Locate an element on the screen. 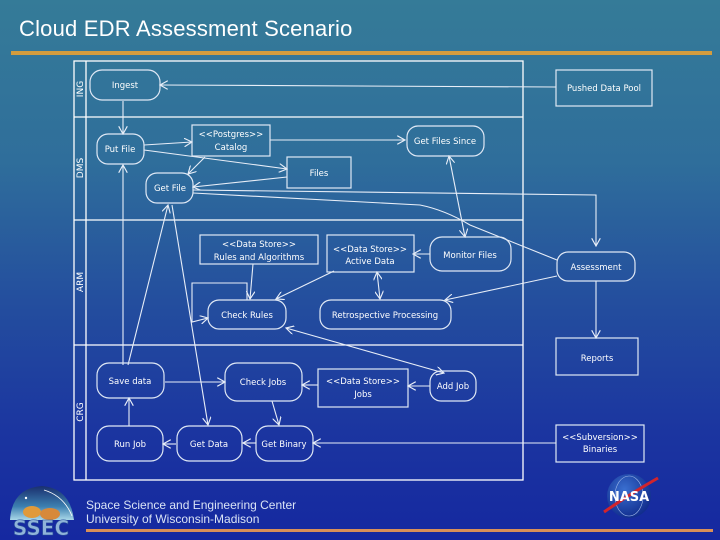 This screenshot has width=720, height=540. node-run-job: Run Job is located at coordinates (130, 443).